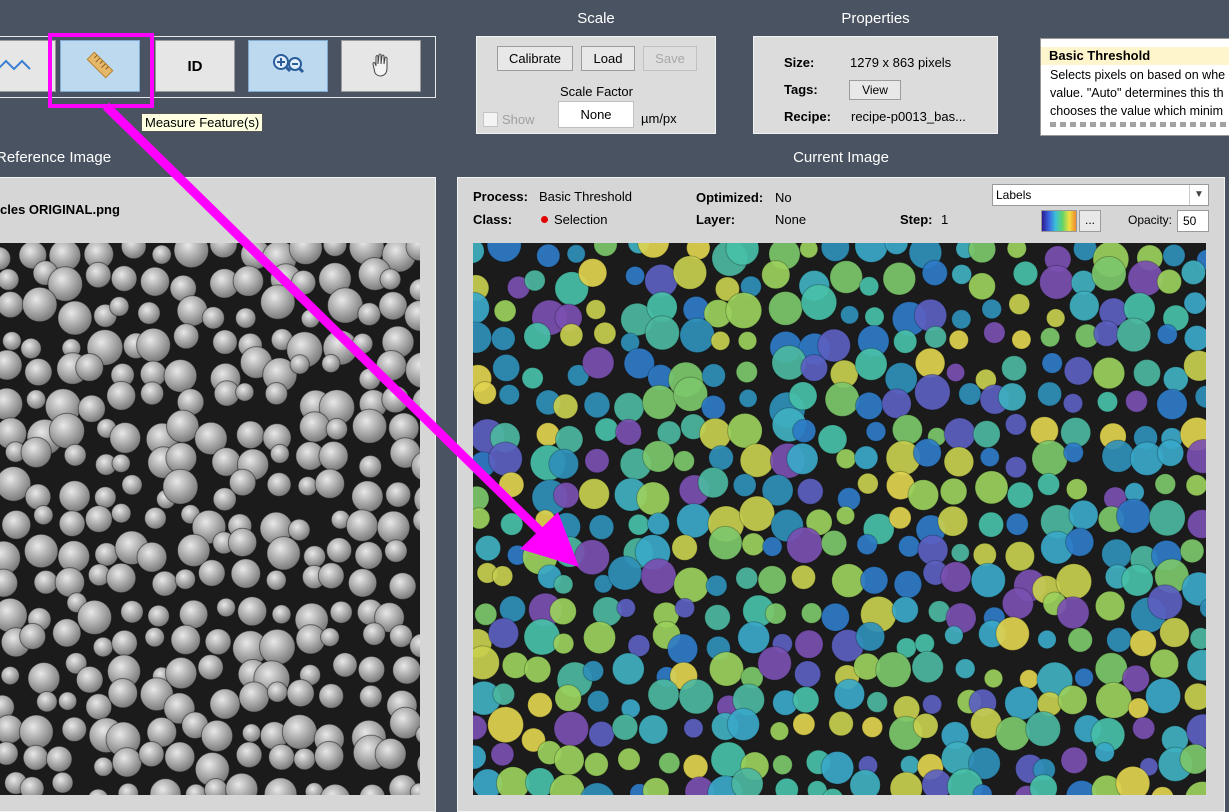 Image resolution: width=1229 pixels, height=812 pixels. What do you see at coordinates (381, 66) in the screenshot?
I see `pan-button` at bounding box center [381, 66].